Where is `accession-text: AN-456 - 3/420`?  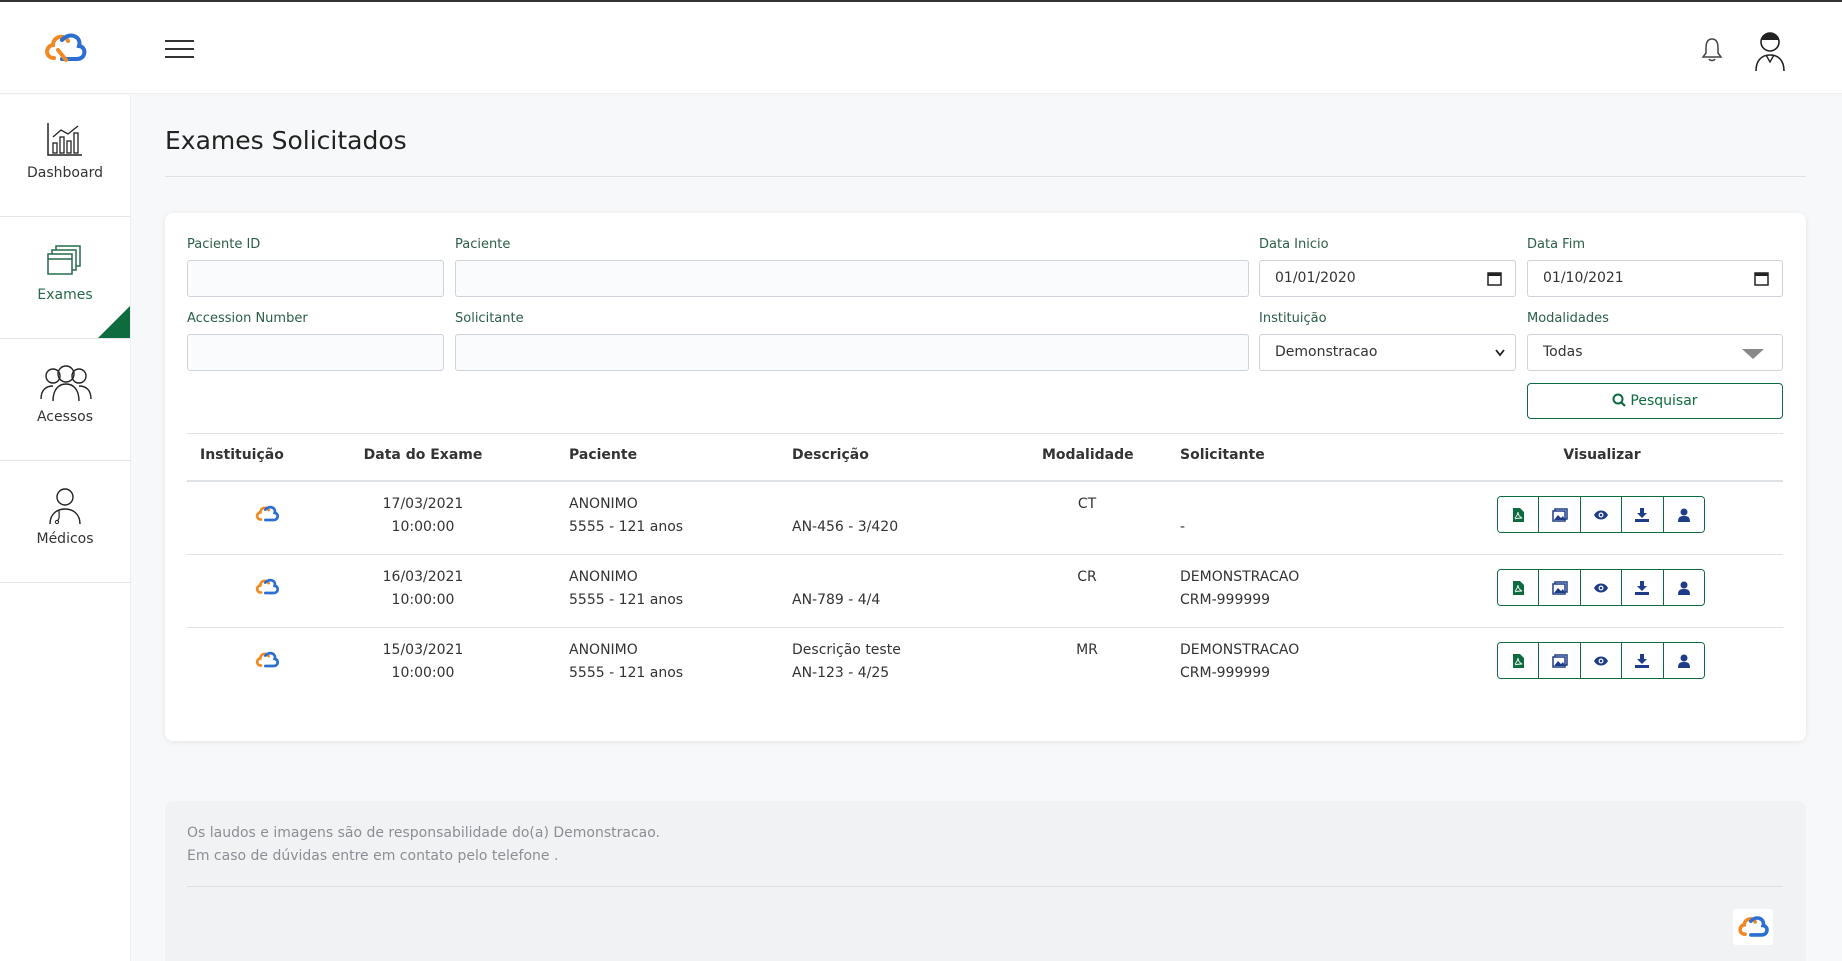 accession-text: AN-456 - 3/420 is located at coordinates (845, 527).